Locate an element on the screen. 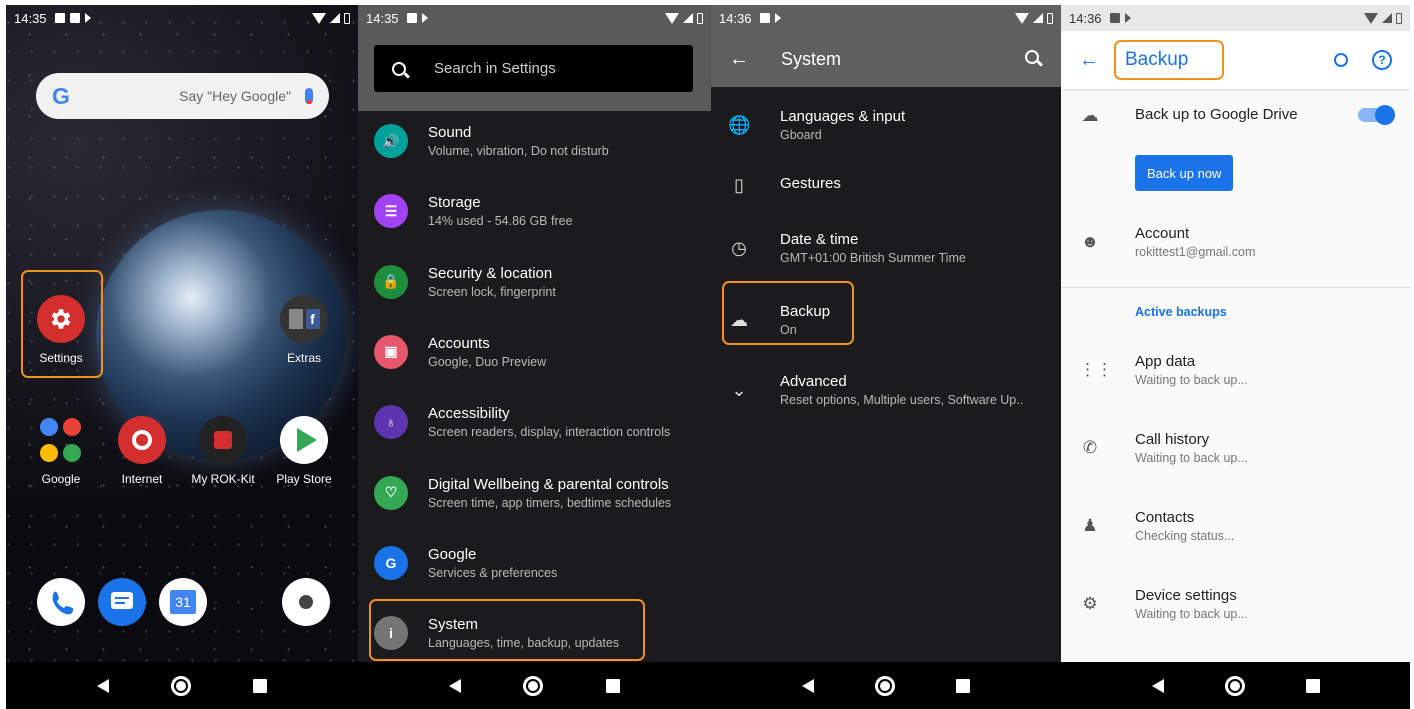  item-title: Google is located at coordinates (452, 554).